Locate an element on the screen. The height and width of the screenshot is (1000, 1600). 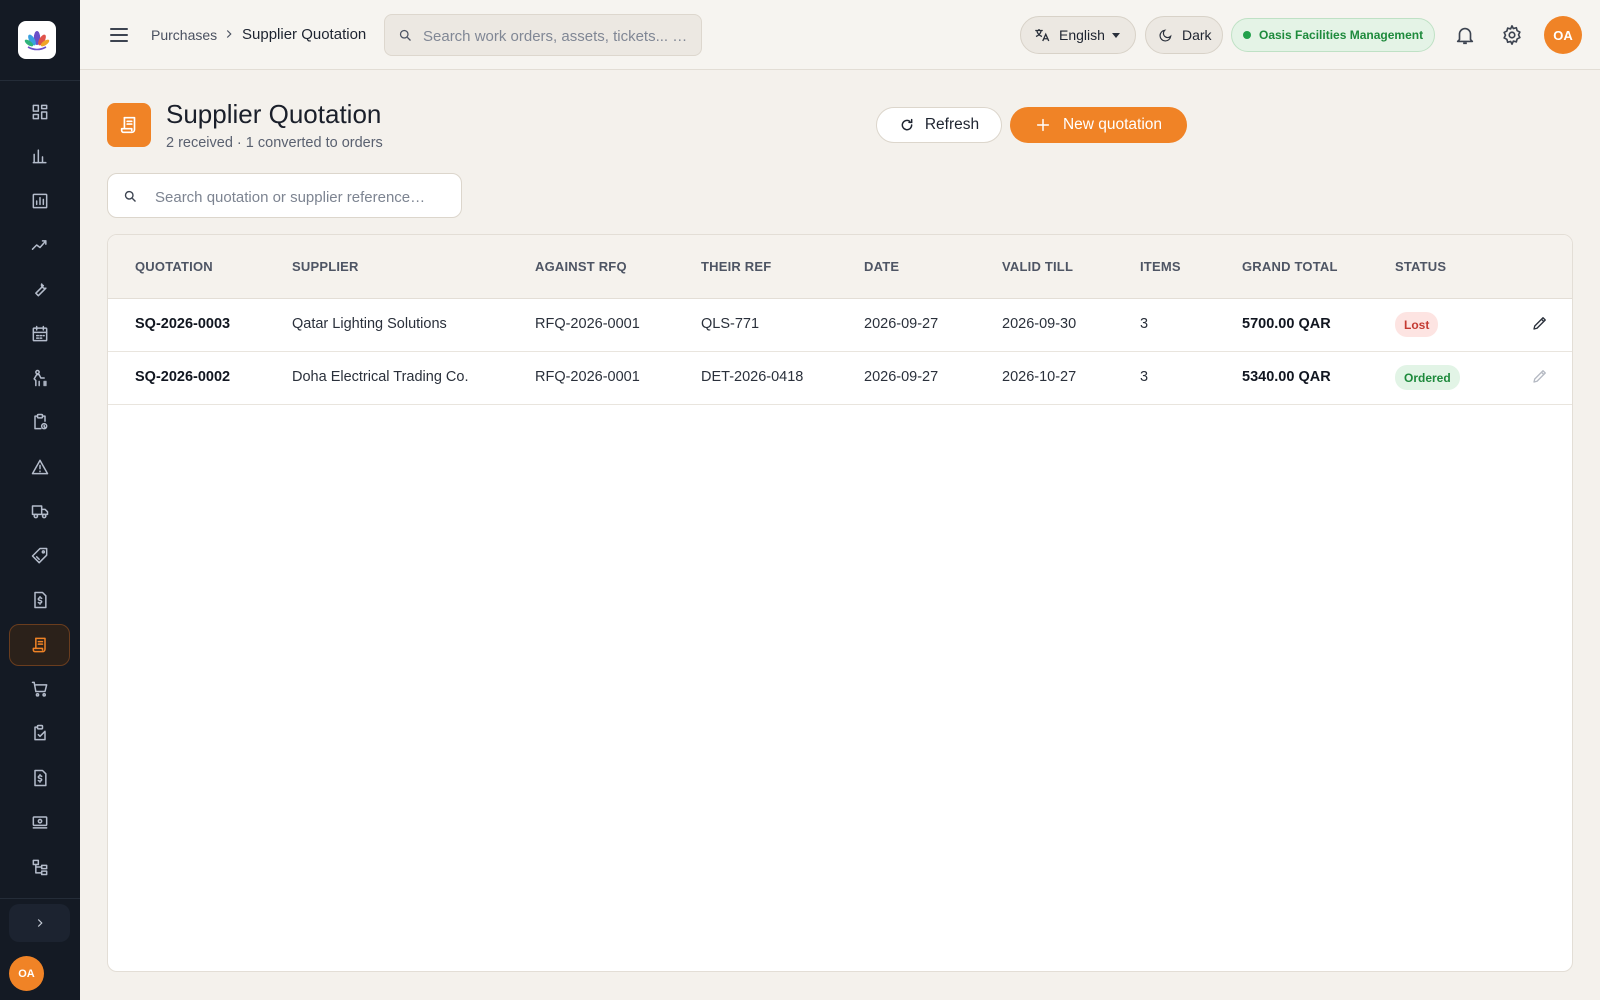
sidebar-item-dashboard is located at coordinates (39, 112).